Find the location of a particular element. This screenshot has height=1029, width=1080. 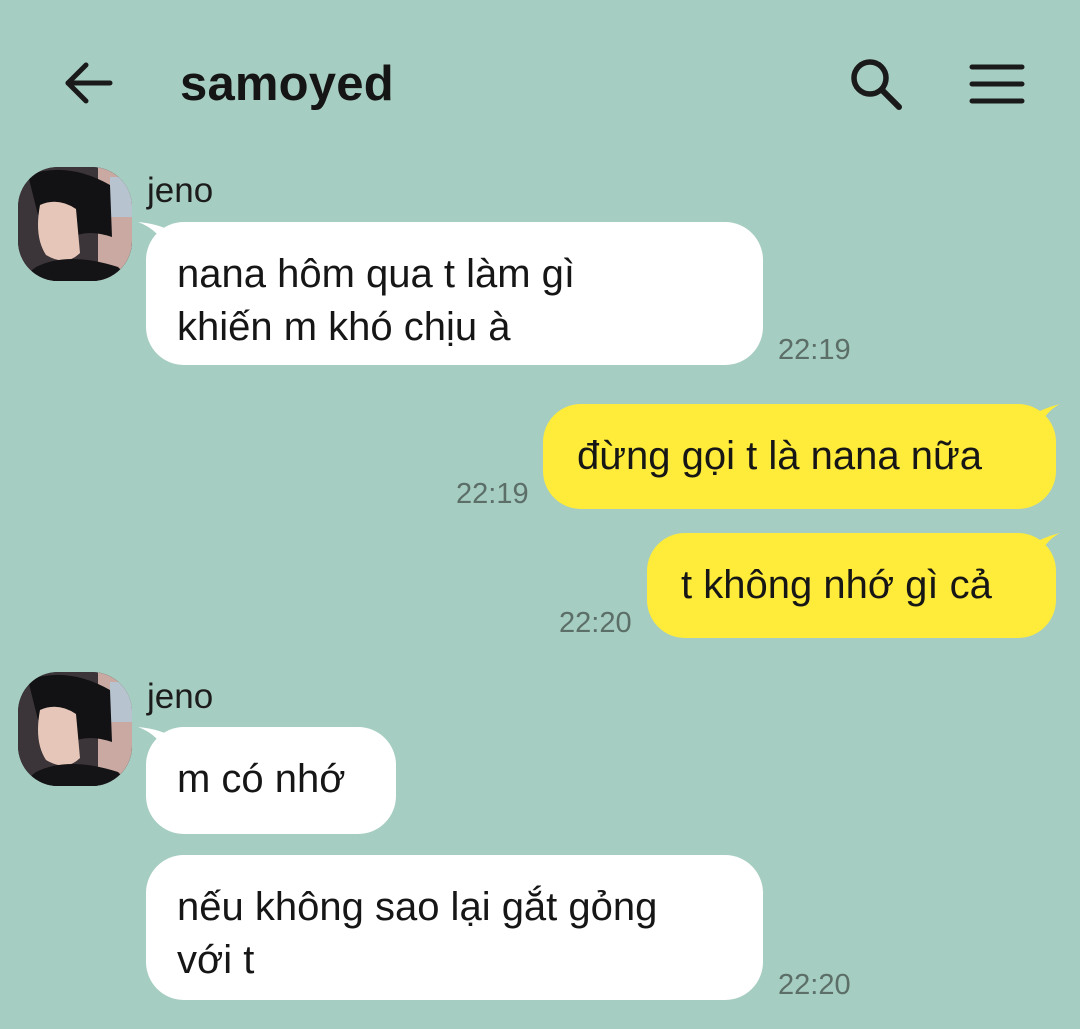

outgoing-message-bubble: t không nhớ gì cả is located at coordinates (851, 585).